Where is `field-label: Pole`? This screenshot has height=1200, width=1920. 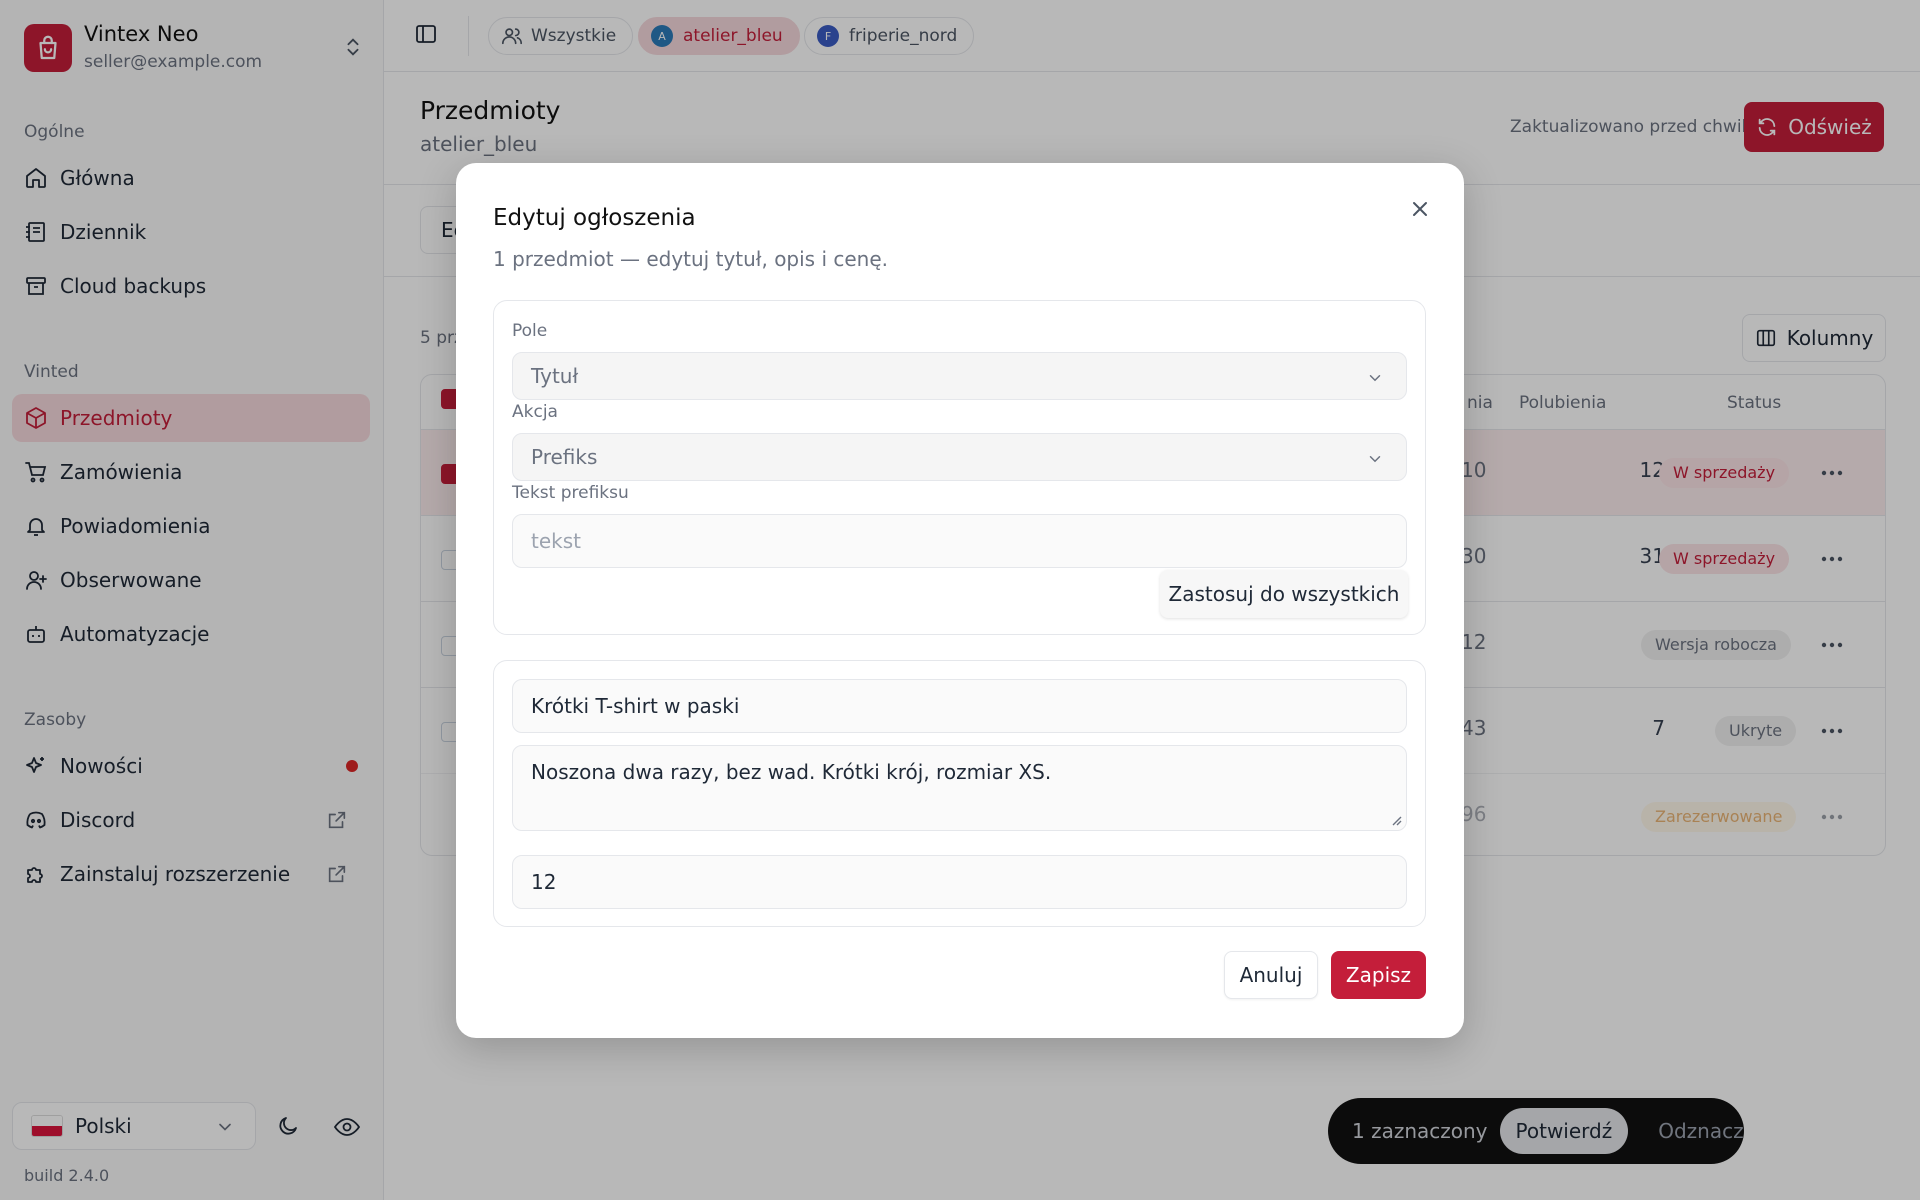 field-label: Pole is located at coordinates (530, 331).